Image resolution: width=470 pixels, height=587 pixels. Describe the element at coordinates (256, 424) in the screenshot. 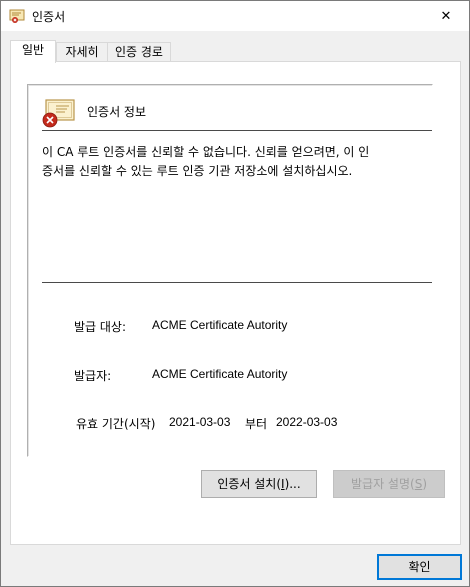

I see `validity-to-label: 부터` at that location.